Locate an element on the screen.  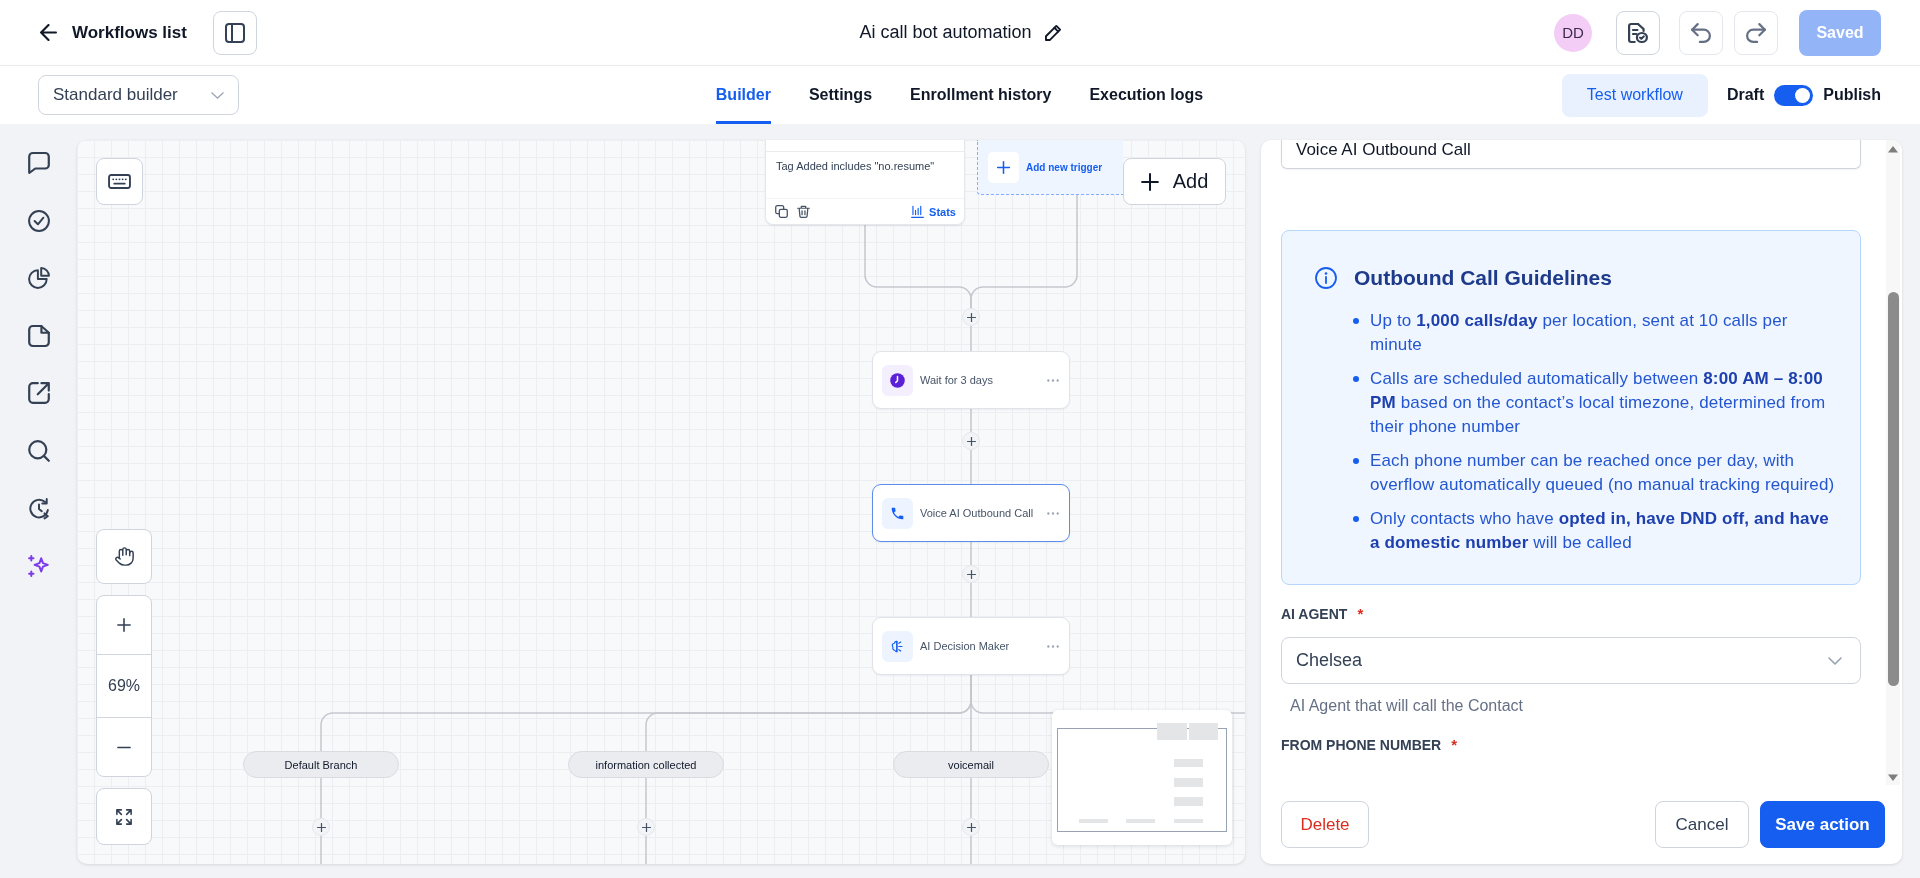
check-circle-icon is located at coordinates (38, 220).